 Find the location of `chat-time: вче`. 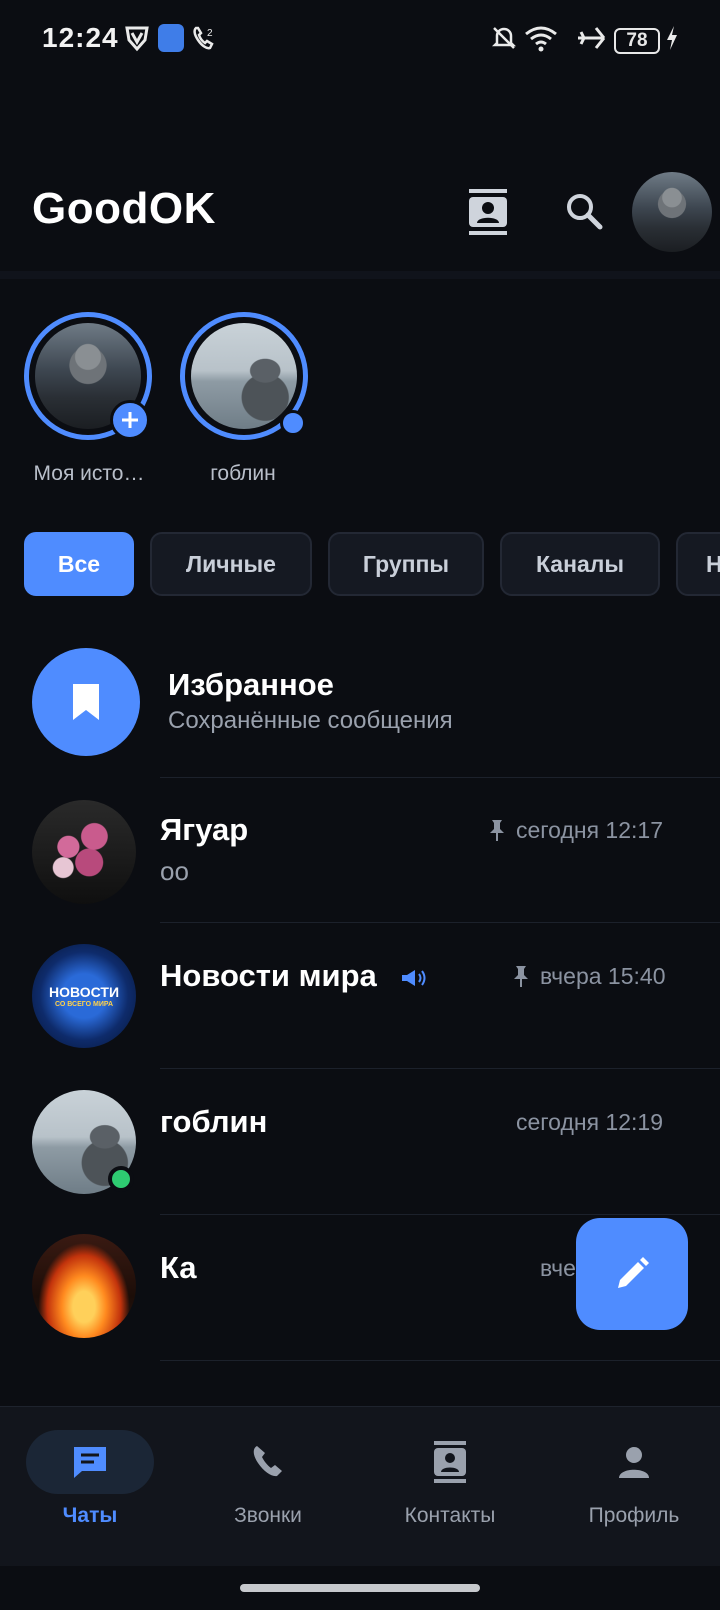

chat-time: вче is located at coordinates (558, 1268).